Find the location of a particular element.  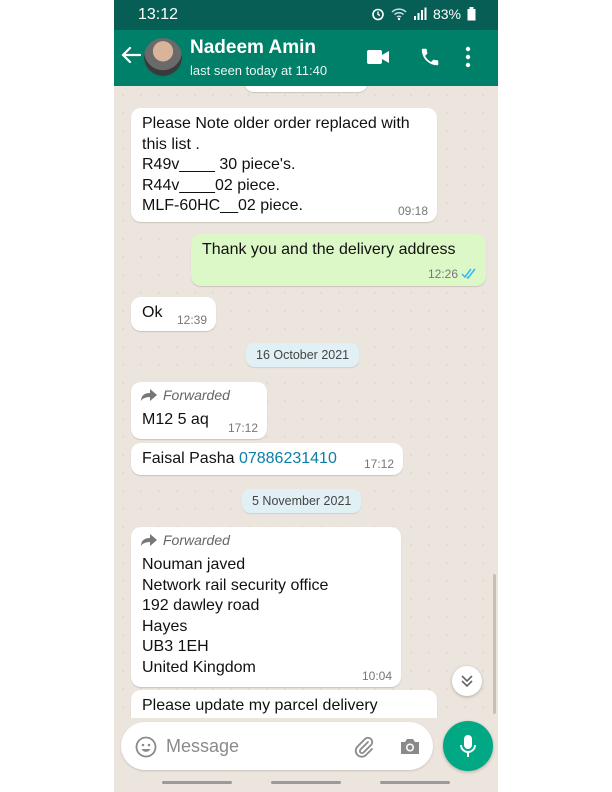

message-text-line: Please Note older order replaced with is located at coordinates (276, 123).